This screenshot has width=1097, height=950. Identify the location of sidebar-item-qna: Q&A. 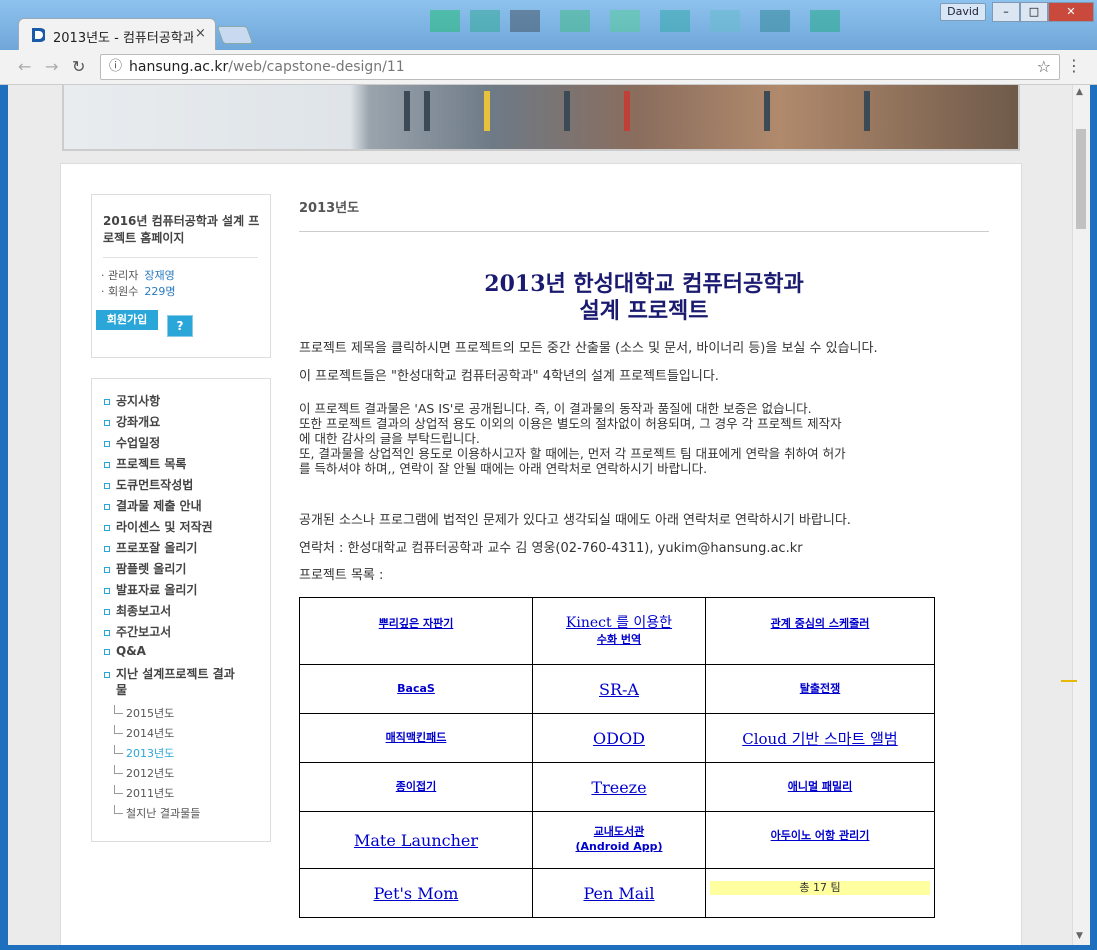
(125, 651).